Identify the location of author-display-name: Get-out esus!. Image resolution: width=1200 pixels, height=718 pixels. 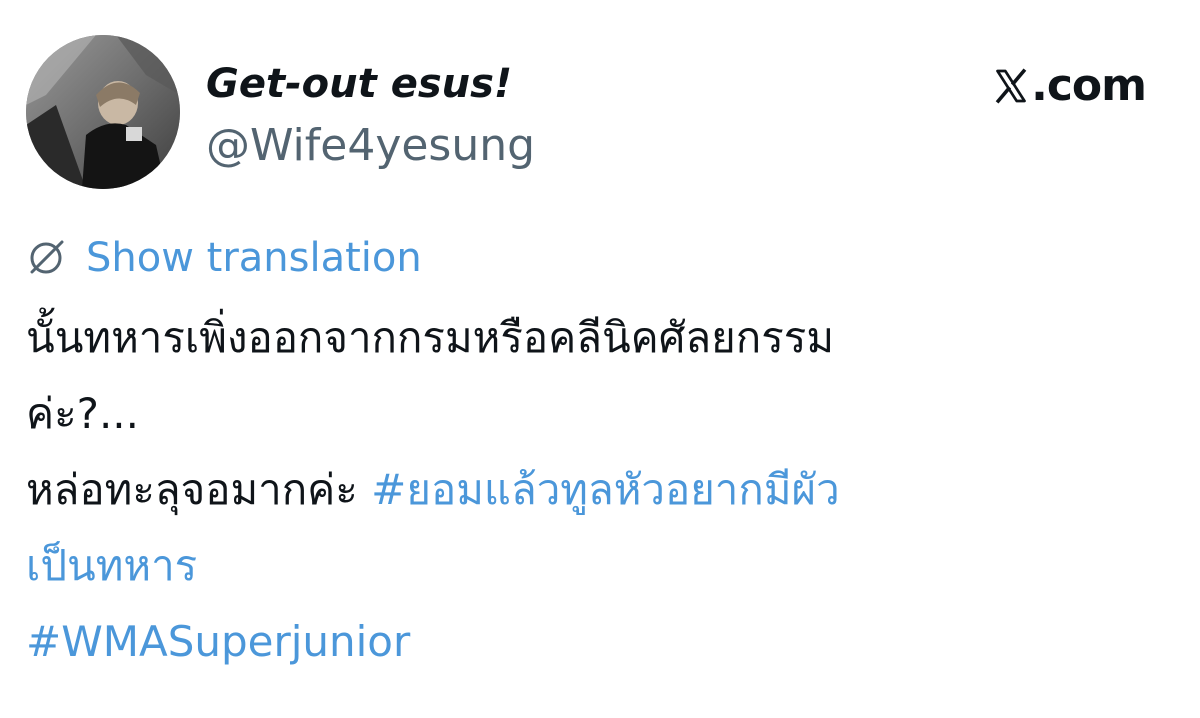
(359, 84).